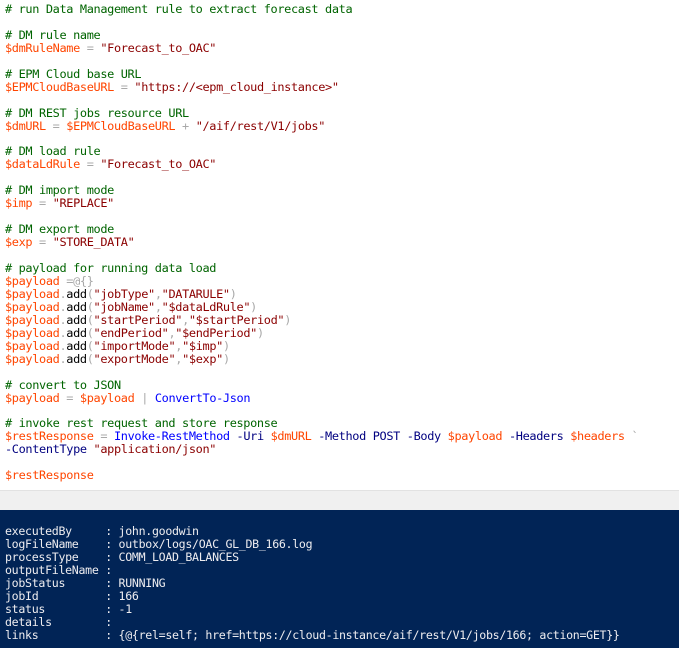  What do you see at coordinates (134, 358) in the screenshot?
I see `code-token: "exportMode"` at bounding box center [134, 358].